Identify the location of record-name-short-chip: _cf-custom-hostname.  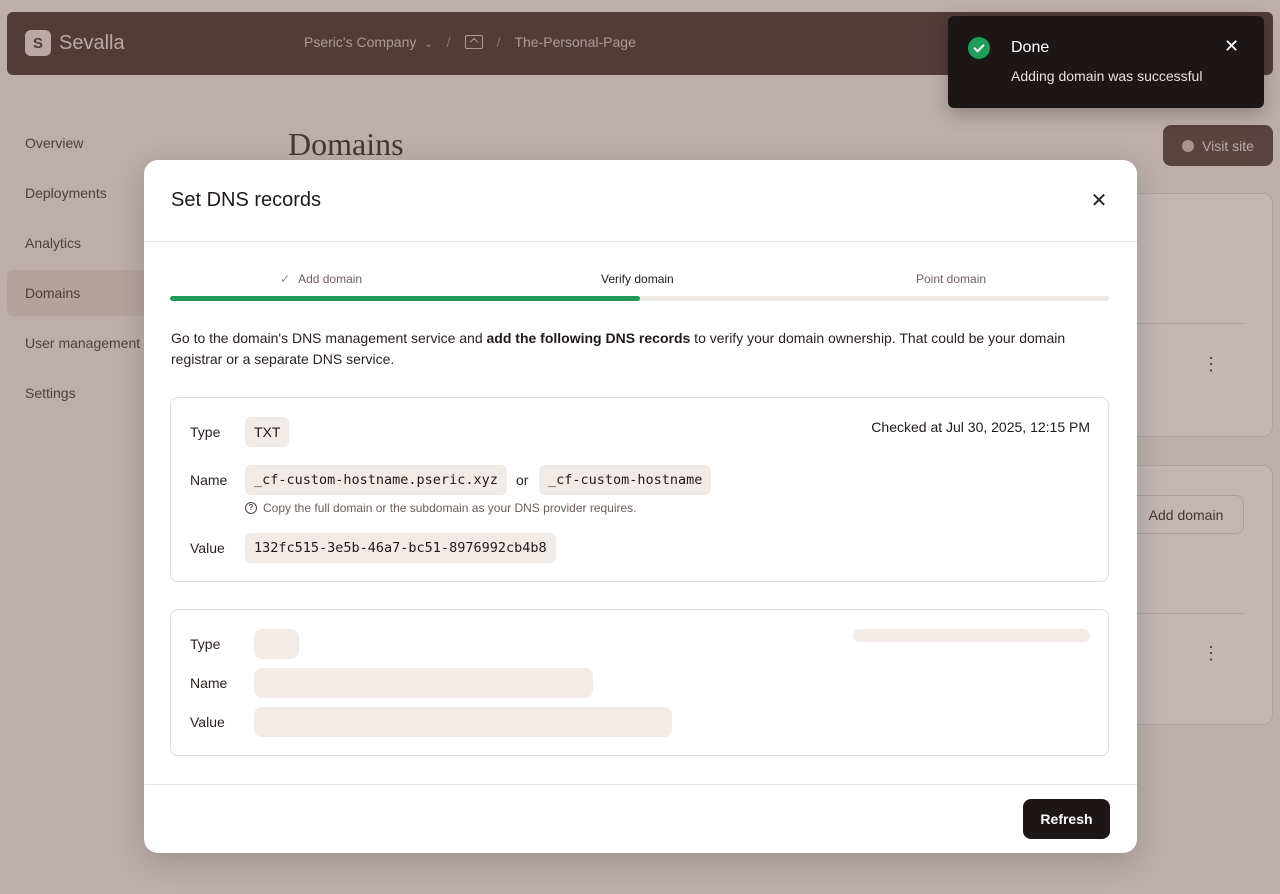
(625, 480).